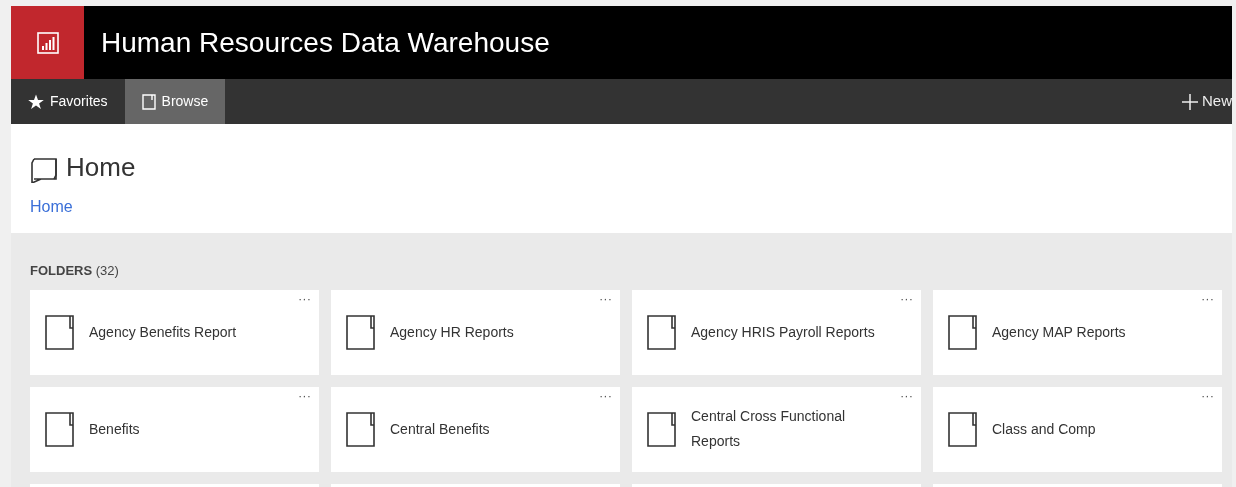 The height and width of the screenshot is (487, 1236). Describe the element at coordinates (114, 429) in the screenshot. I see `folder-name: Benefits` at that location.